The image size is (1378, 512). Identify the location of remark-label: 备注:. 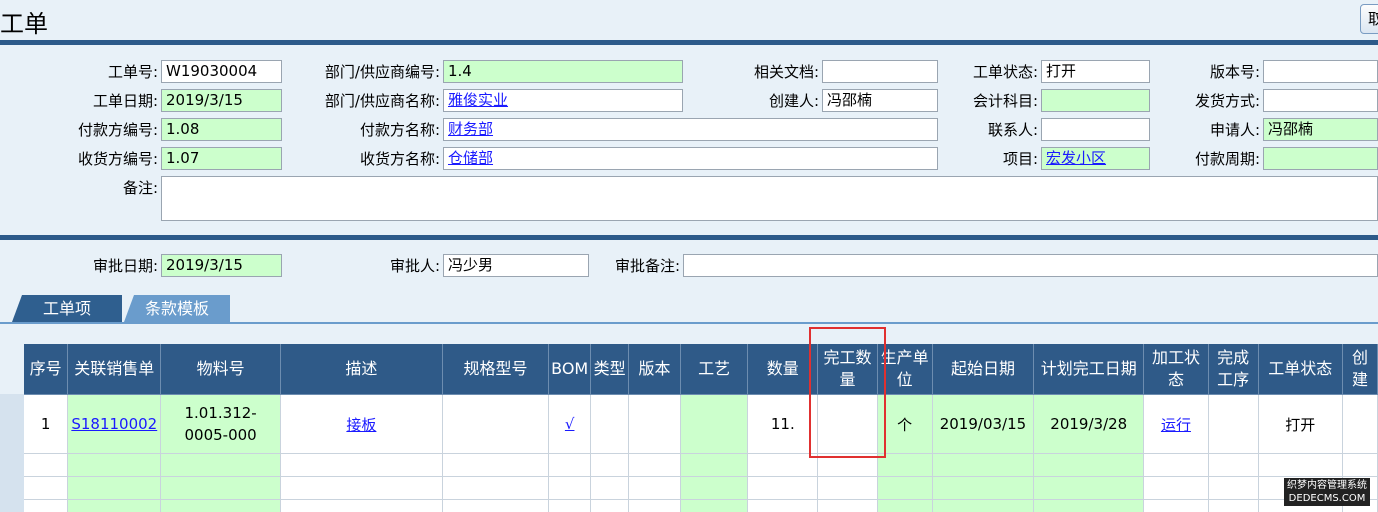
(140, 188).